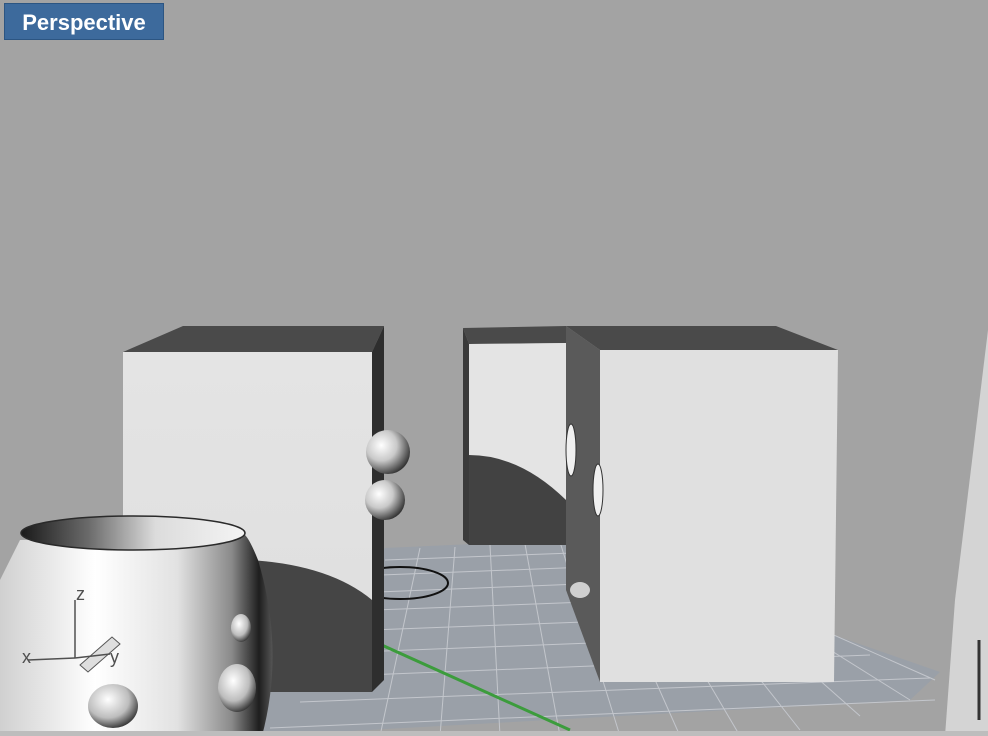 The width and height of the screenshot is (988, 736). I want to click on z-axis-label: z, so click(80, 594).